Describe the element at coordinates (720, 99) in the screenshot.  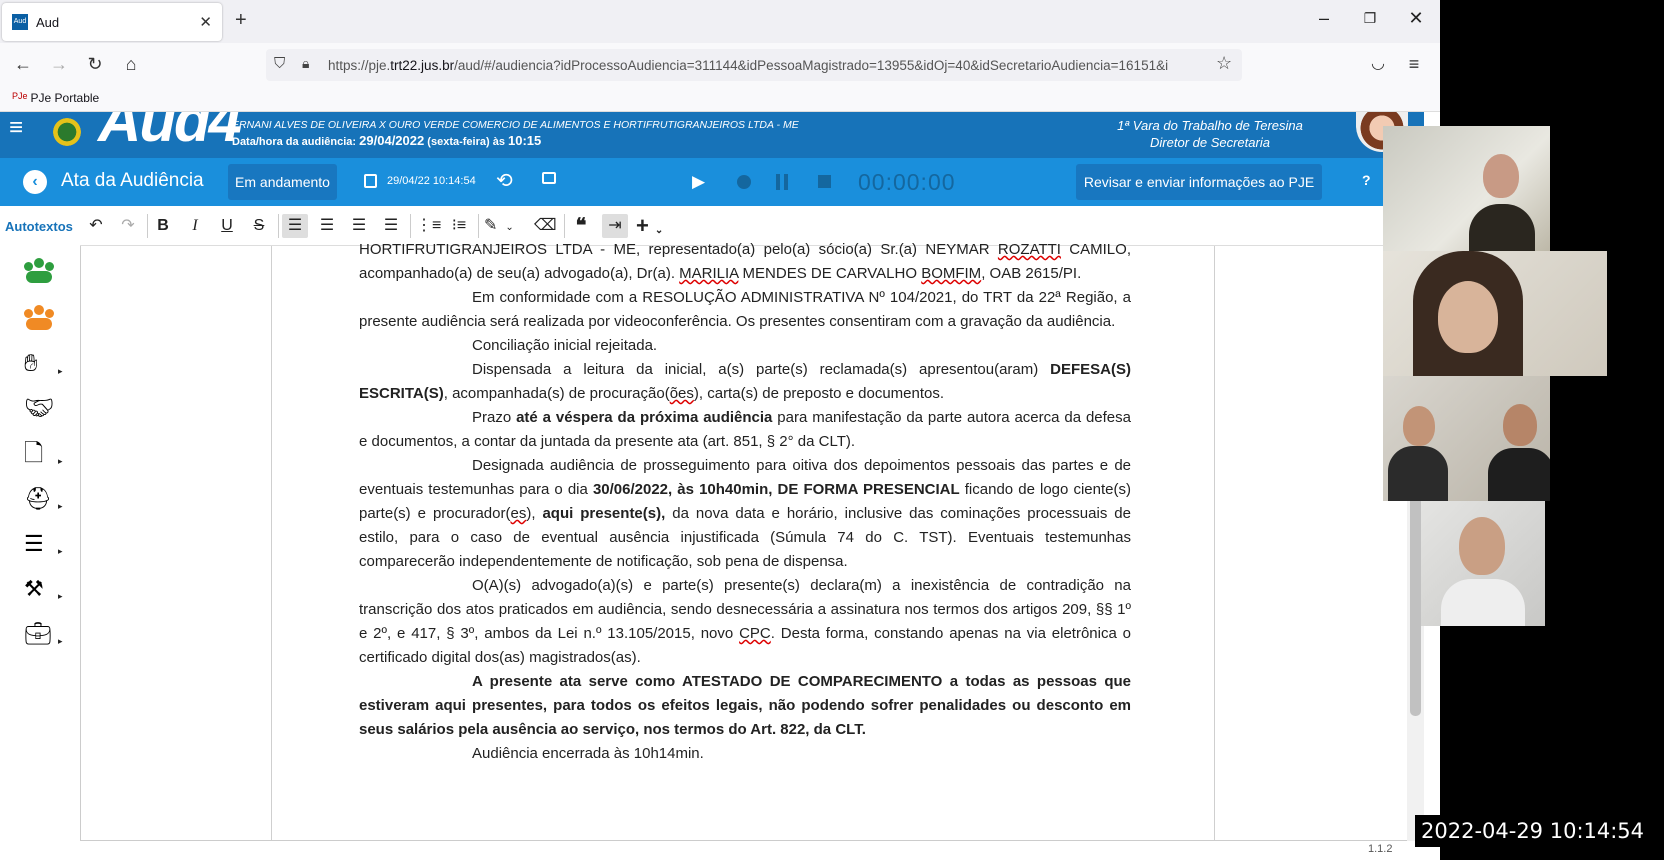
I see `bookmarks-bar: PJe PJe Portable` at that location.